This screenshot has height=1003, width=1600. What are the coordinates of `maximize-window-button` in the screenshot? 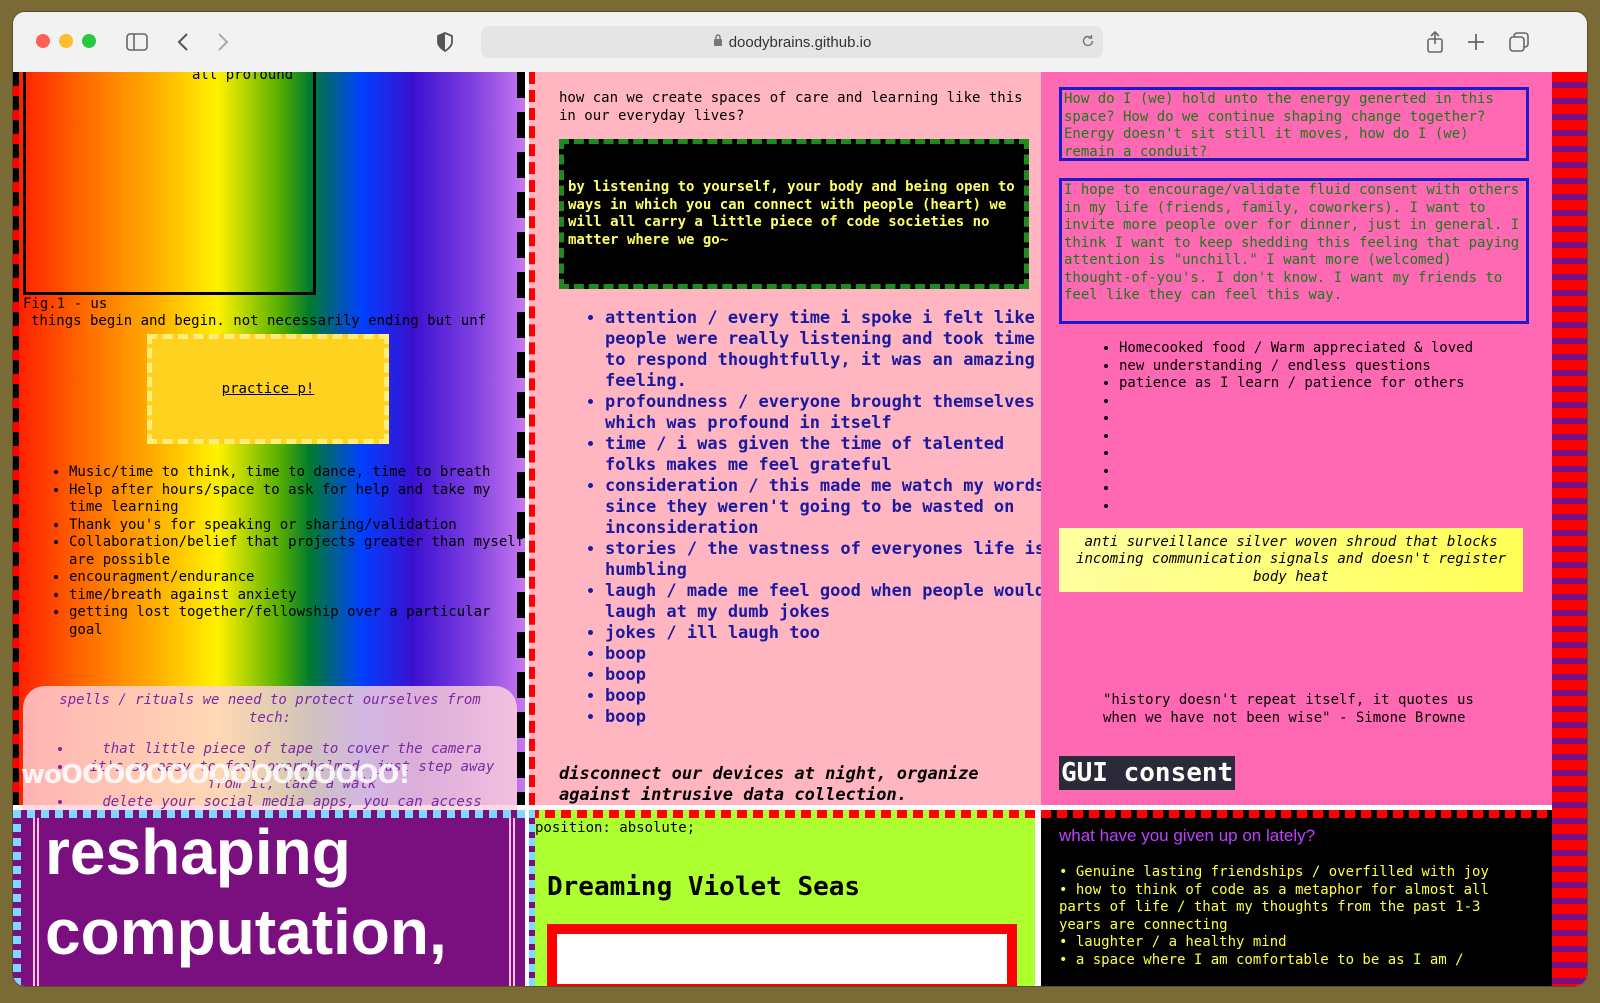 It's located at (89, 41).